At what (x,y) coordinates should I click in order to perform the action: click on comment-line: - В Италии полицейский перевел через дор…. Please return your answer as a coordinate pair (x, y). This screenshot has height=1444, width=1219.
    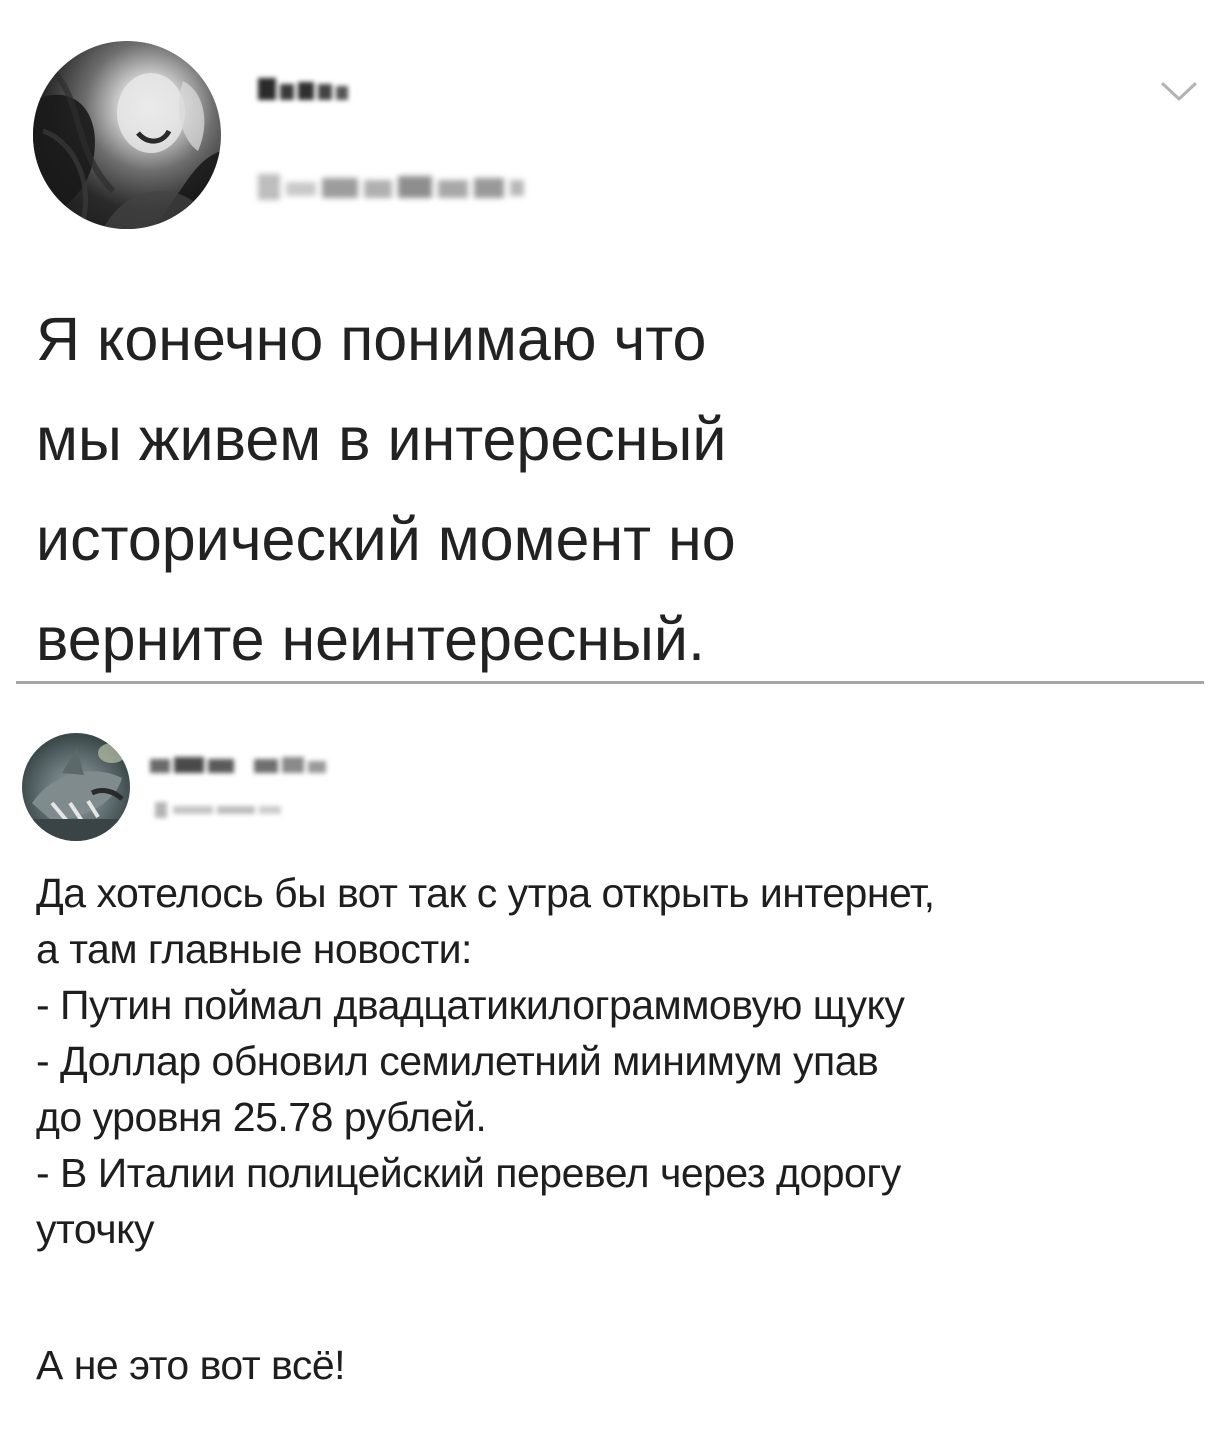
    Looking at the image, I should click on (468, 1173).